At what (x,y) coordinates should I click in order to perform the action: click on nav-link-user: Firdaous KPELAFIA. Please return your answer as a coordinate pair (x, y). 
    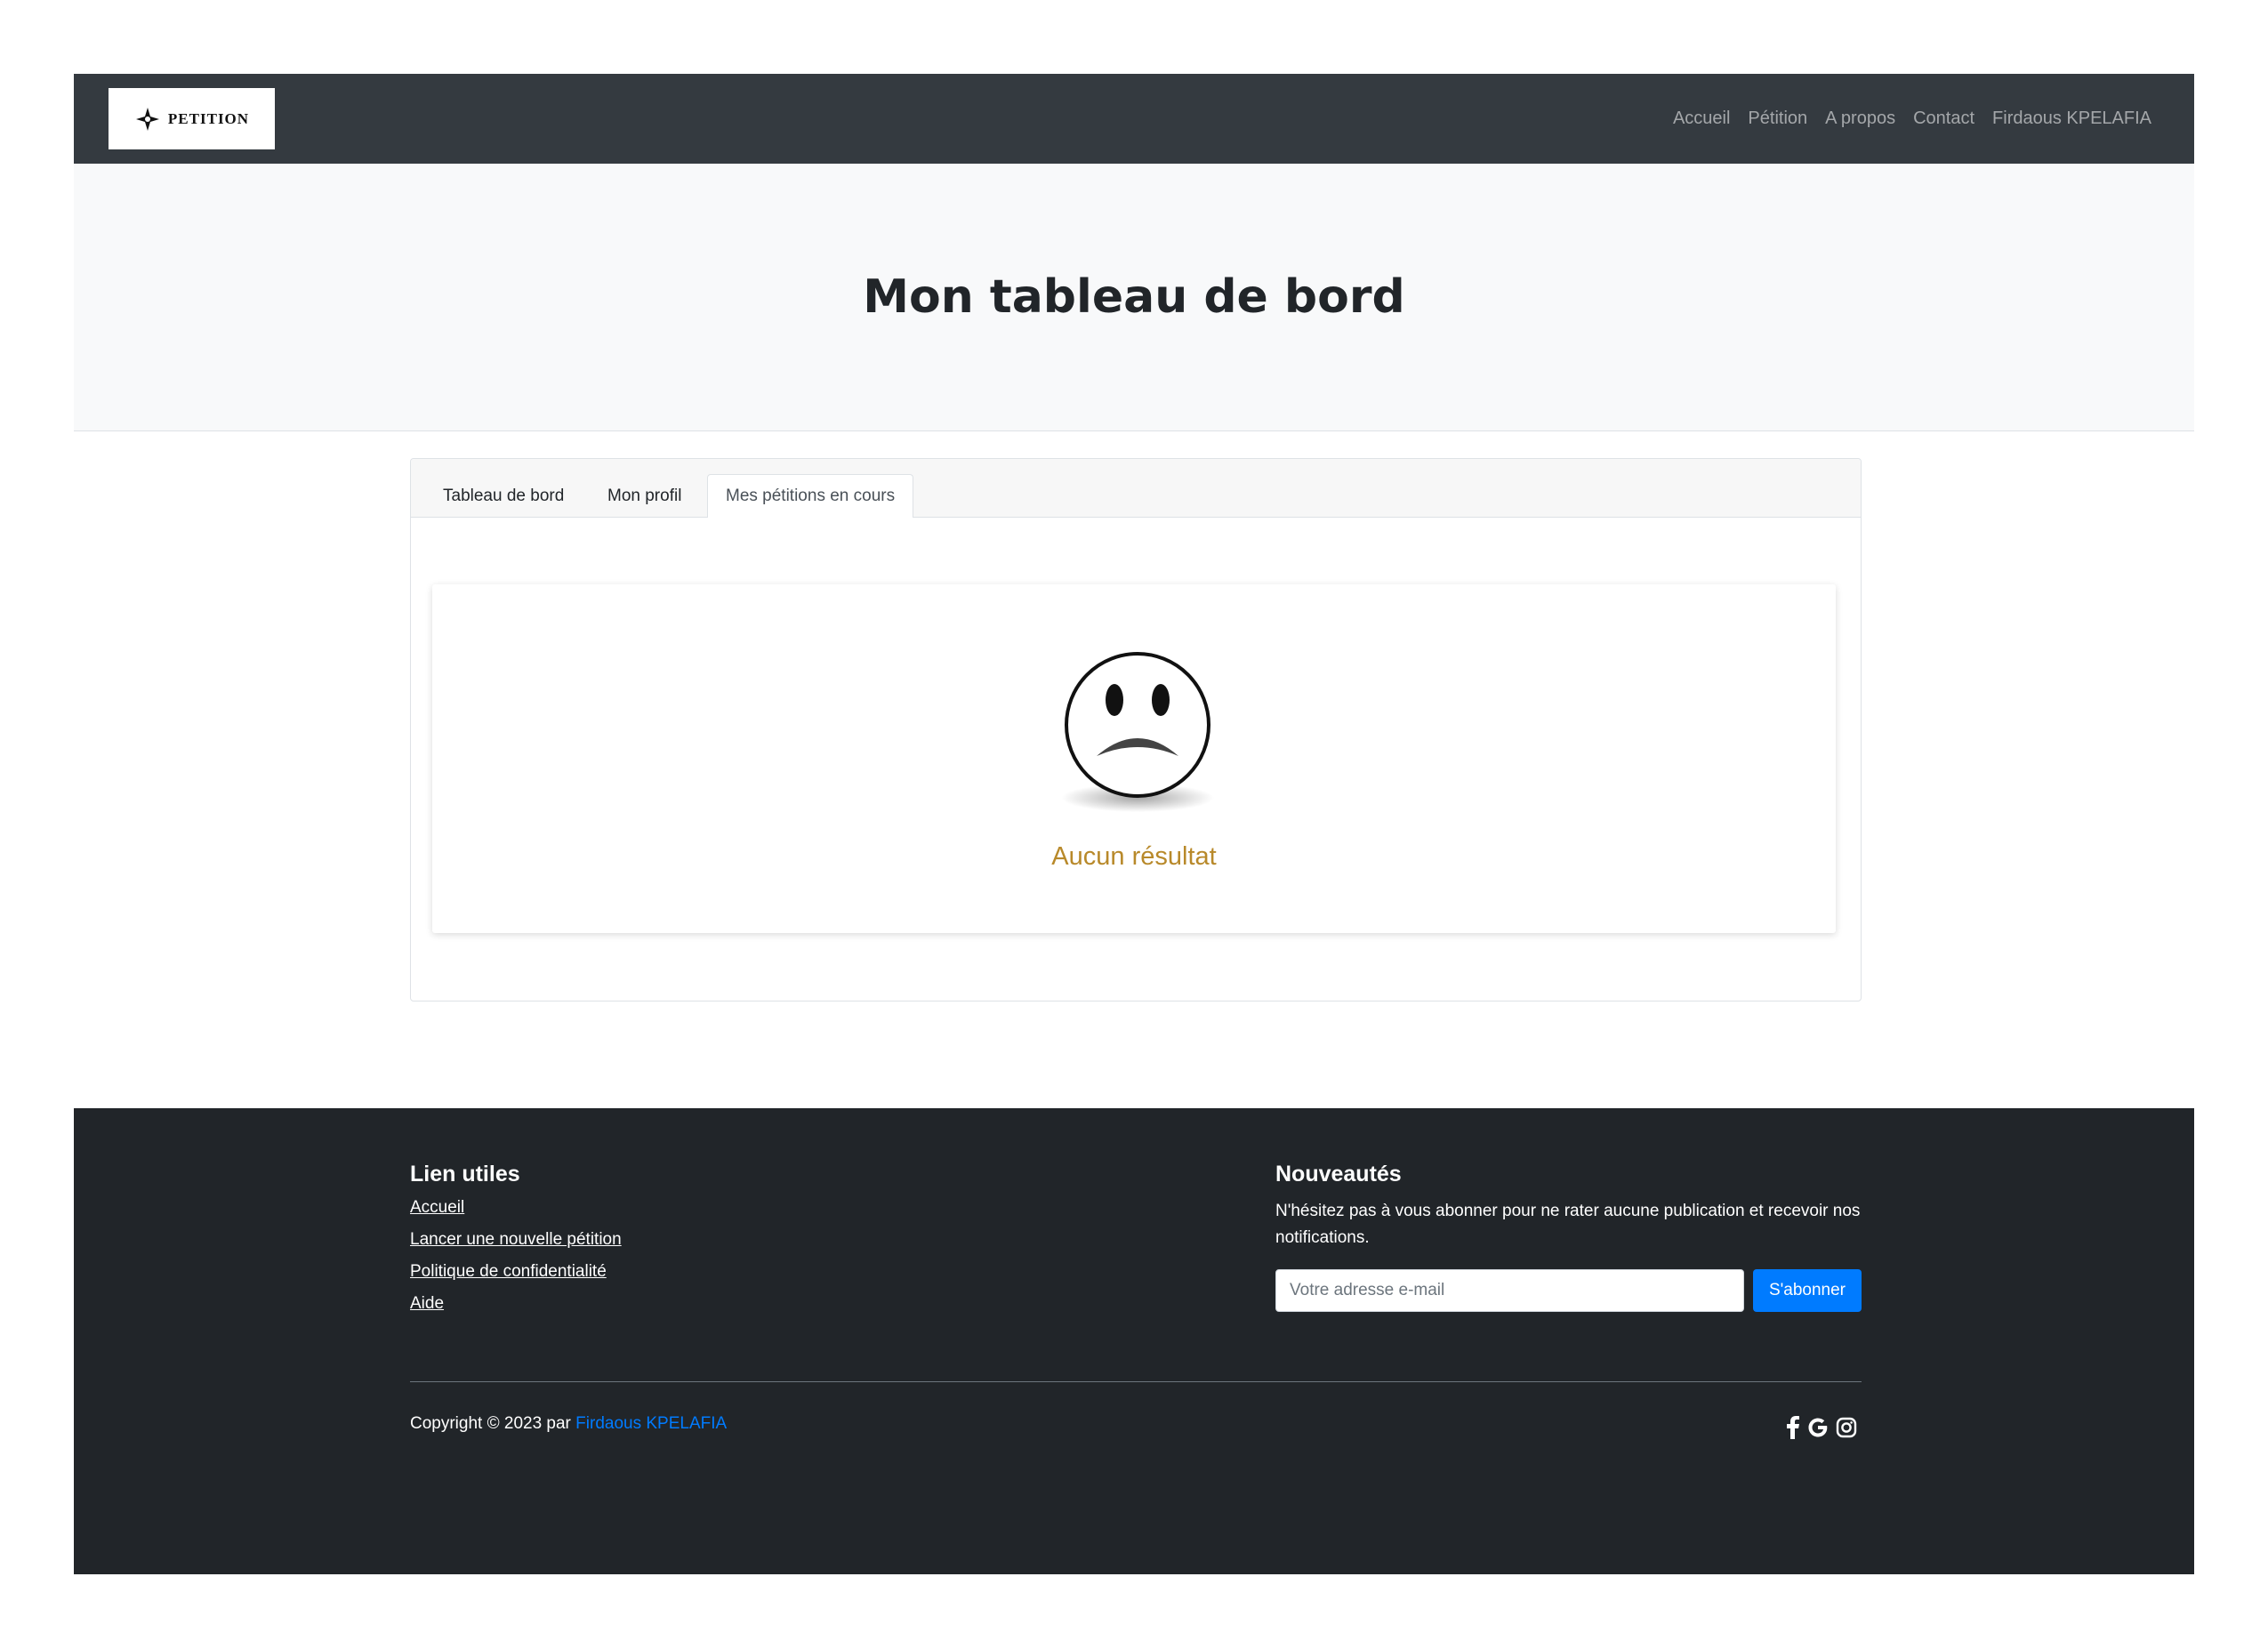
    Looking at the image, I should click on (2072, 119).